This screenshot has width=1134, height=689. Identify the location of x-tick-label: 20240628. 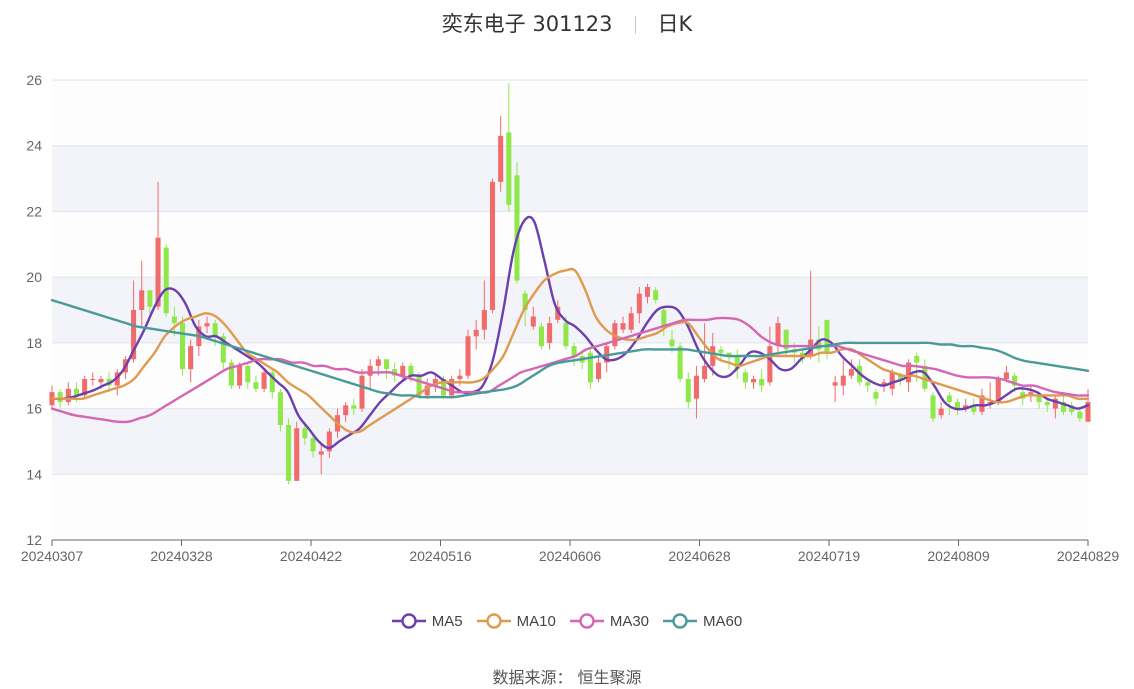
(699, 556).